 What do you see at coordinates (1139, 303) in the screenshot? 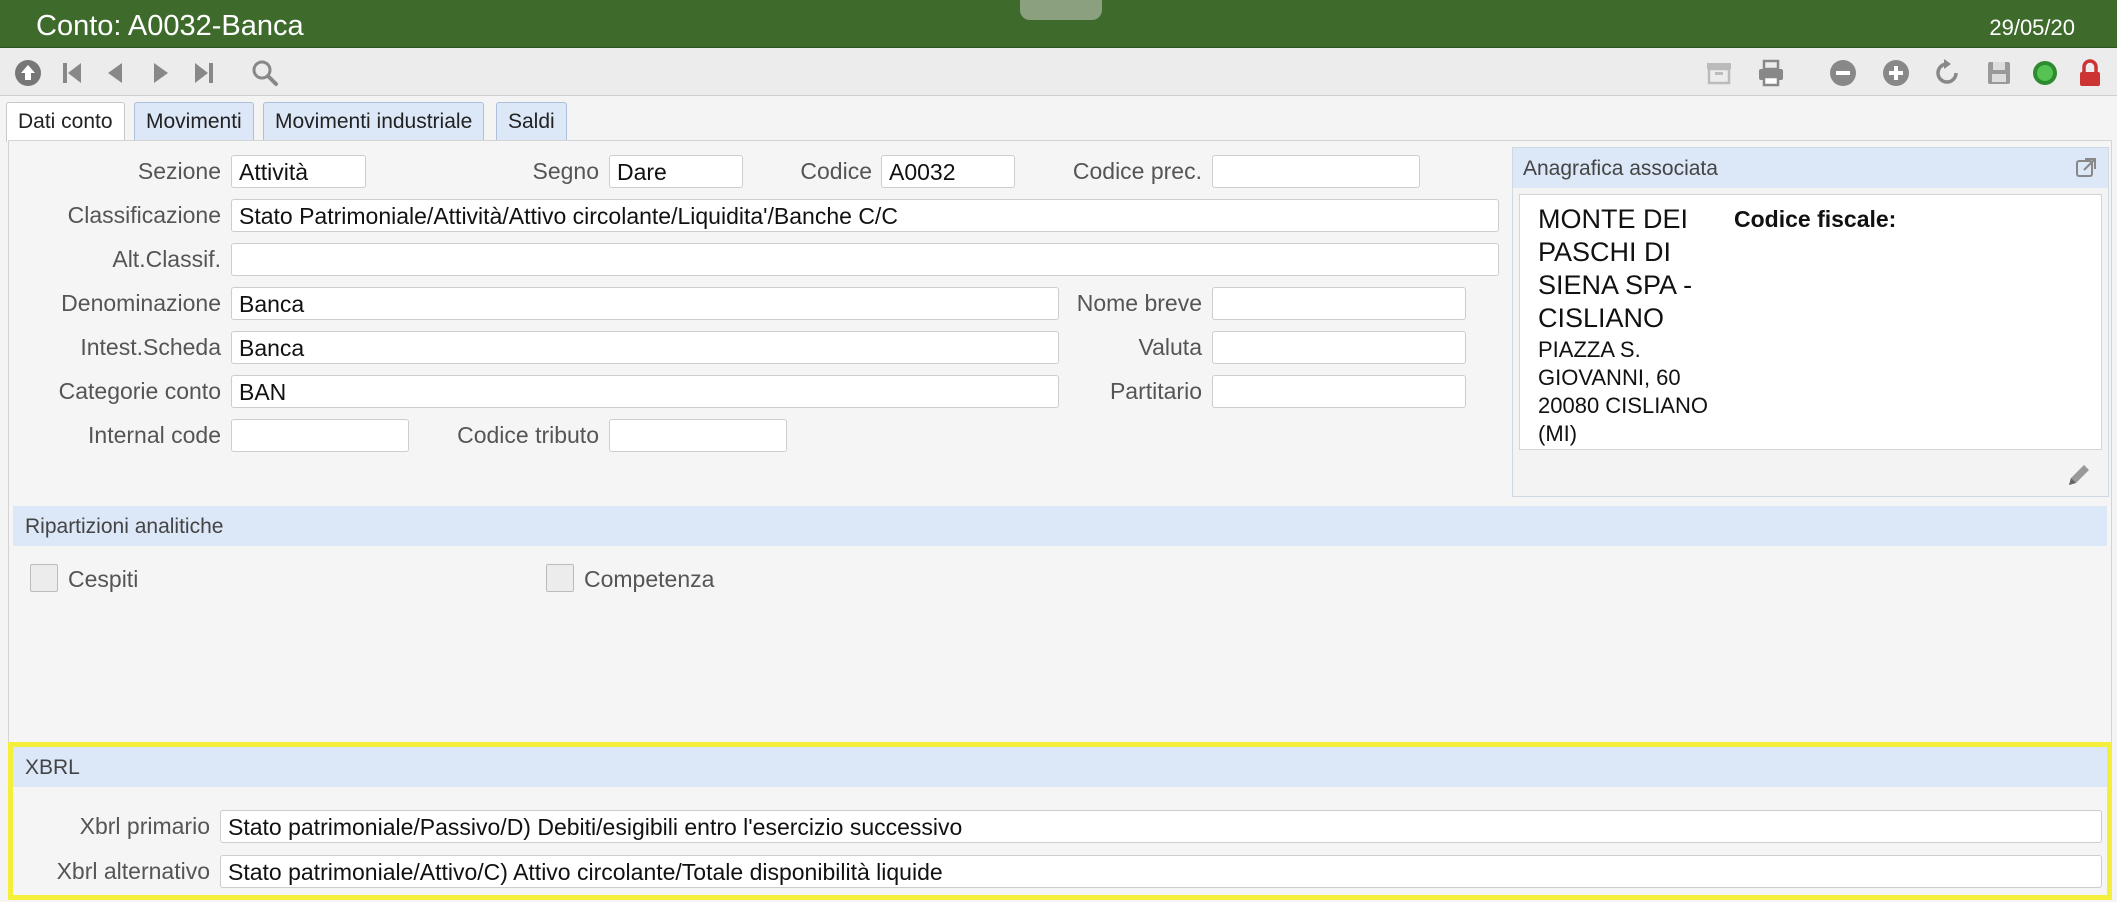
I see `nome-breve-label: Nome breve` at bounding box center [1139, 303].